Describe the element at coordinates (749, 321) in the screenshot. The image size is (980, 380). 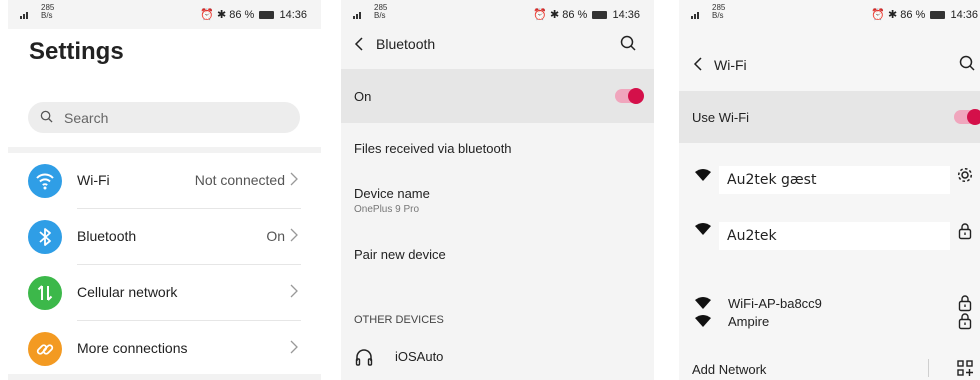
I see `network-name: Ampire` at that location.